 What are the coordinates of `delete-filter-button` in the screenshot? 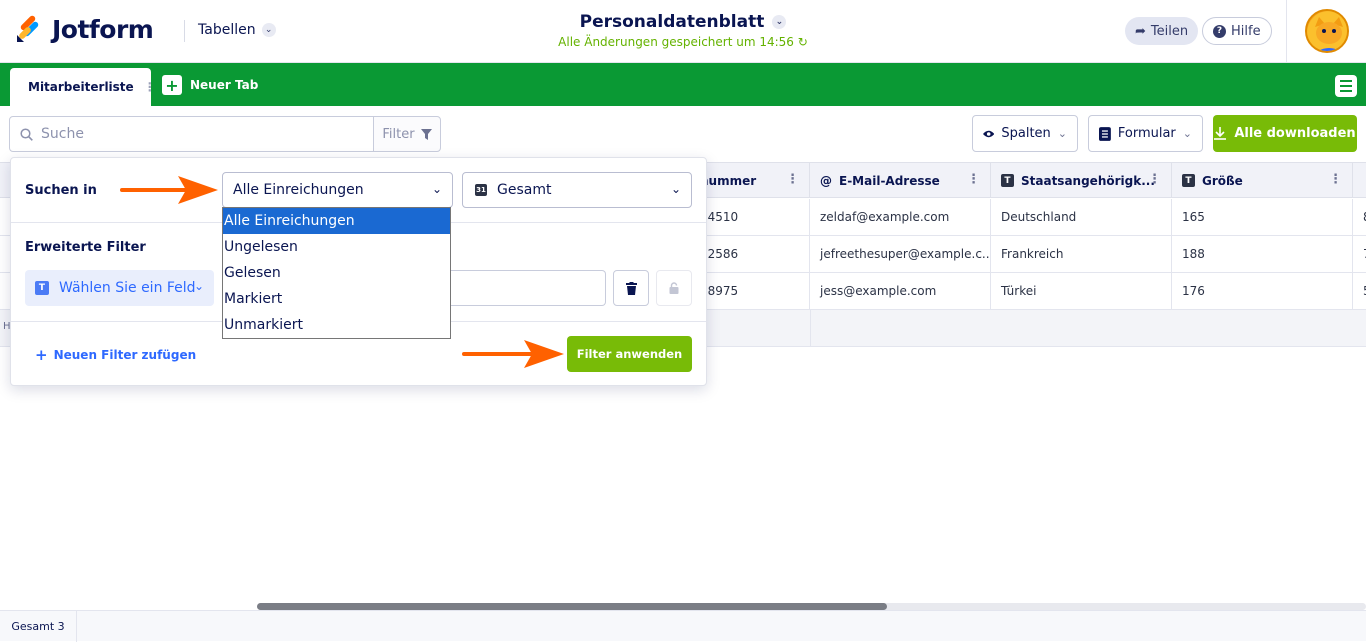 It's located at (631, 288).